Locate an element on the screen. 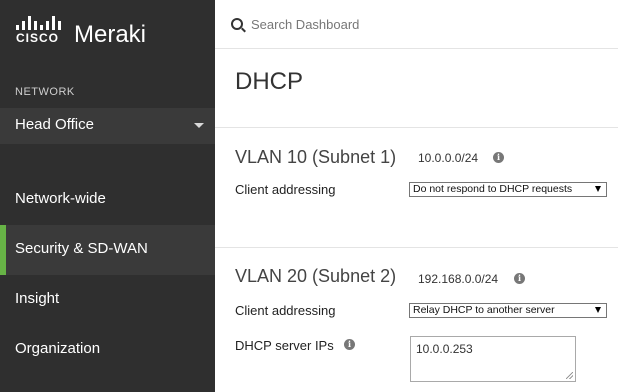  sidebar-item-security-sd-wan: Security & SD-WAN is located at coordinates (107, 250).